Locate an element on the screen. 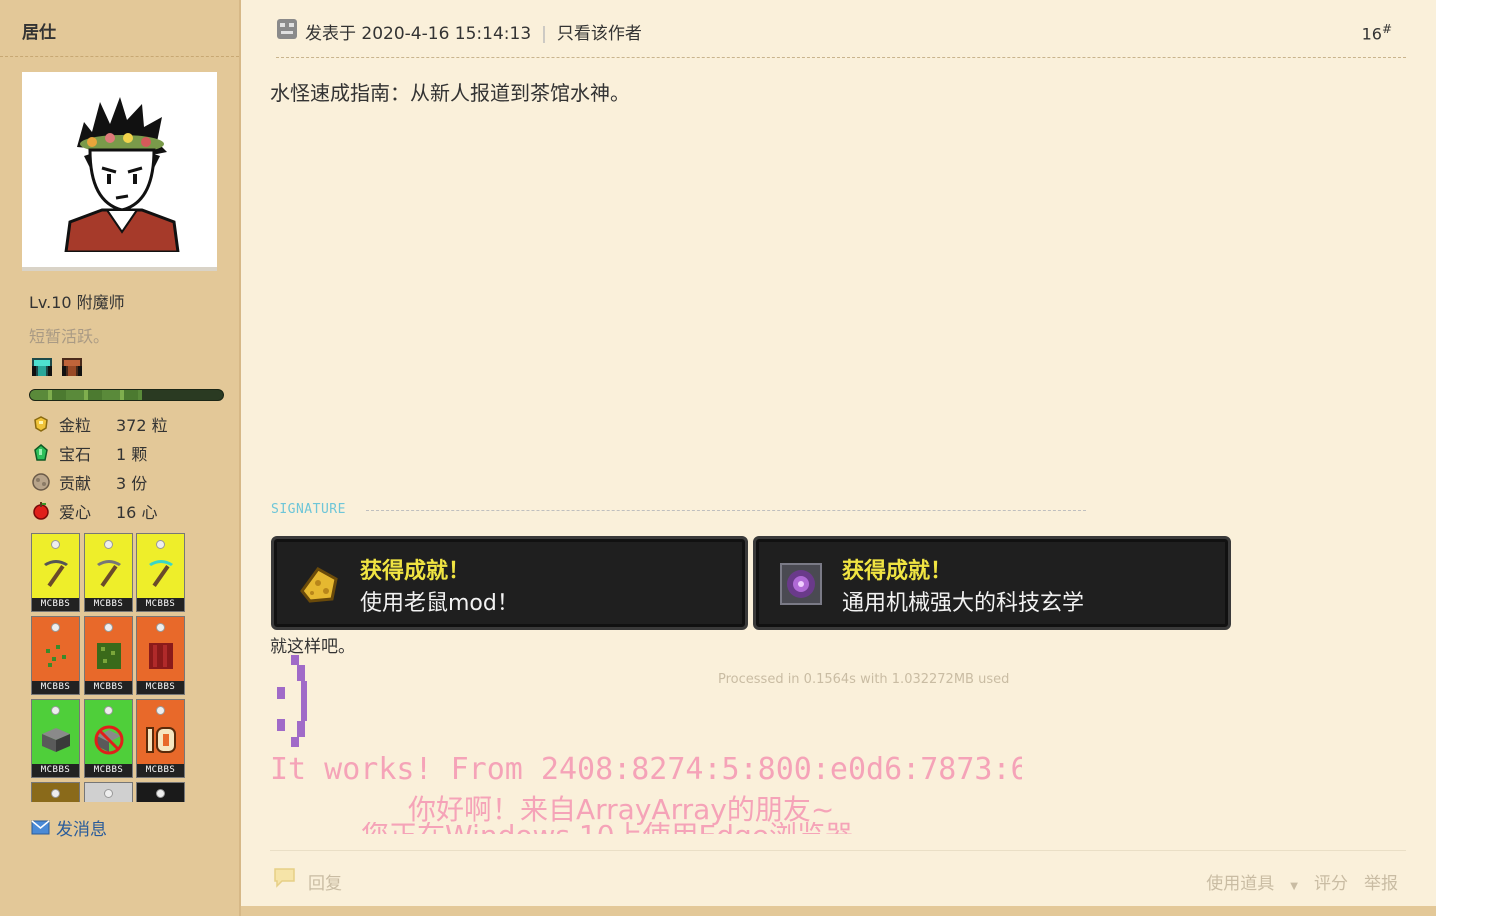 This screenshot has height=916, width=1487. floor-mark: # is located at coordinates (1386, 29).